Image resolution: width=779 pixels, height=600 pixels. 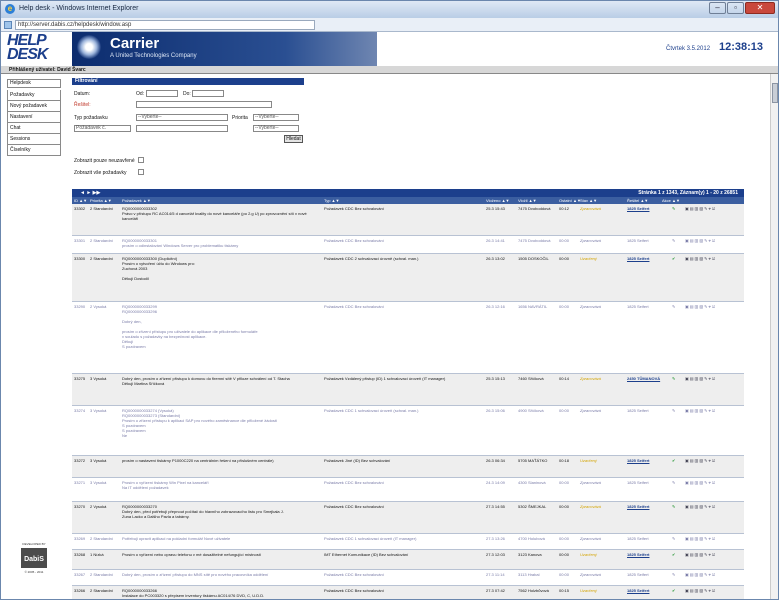 I want to click on module-select: Helpdesk, so click(x=34, y=83).